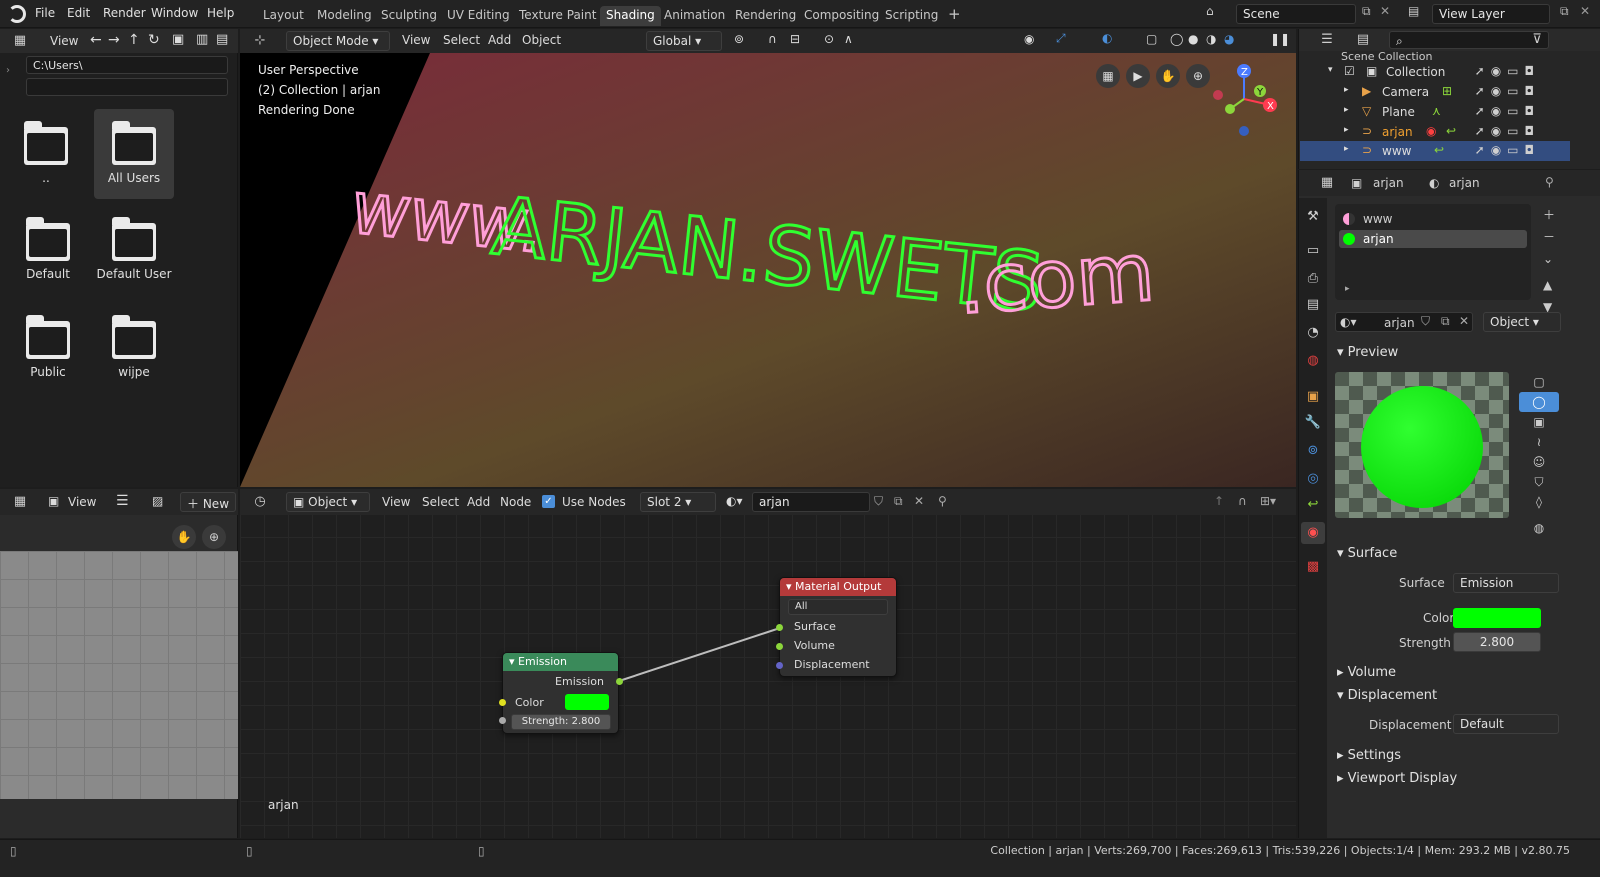  I want to click on move-up-icon: ▲, so click(1549, 285).